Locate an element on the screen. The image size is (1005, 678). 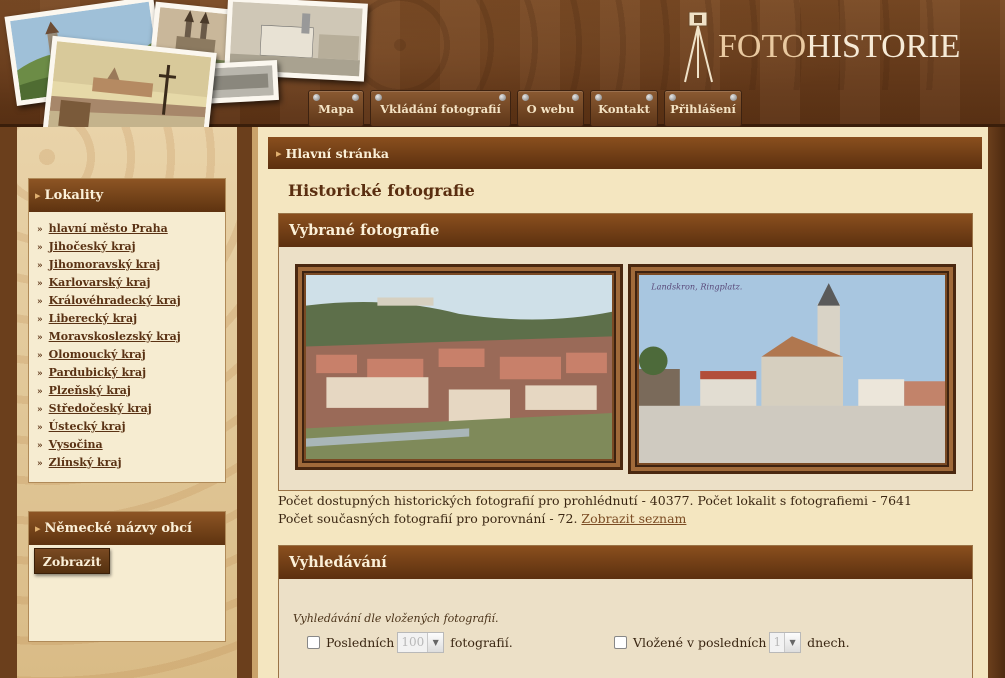
locality-link: Pardubický kraj is located at coordinates (98, 372).